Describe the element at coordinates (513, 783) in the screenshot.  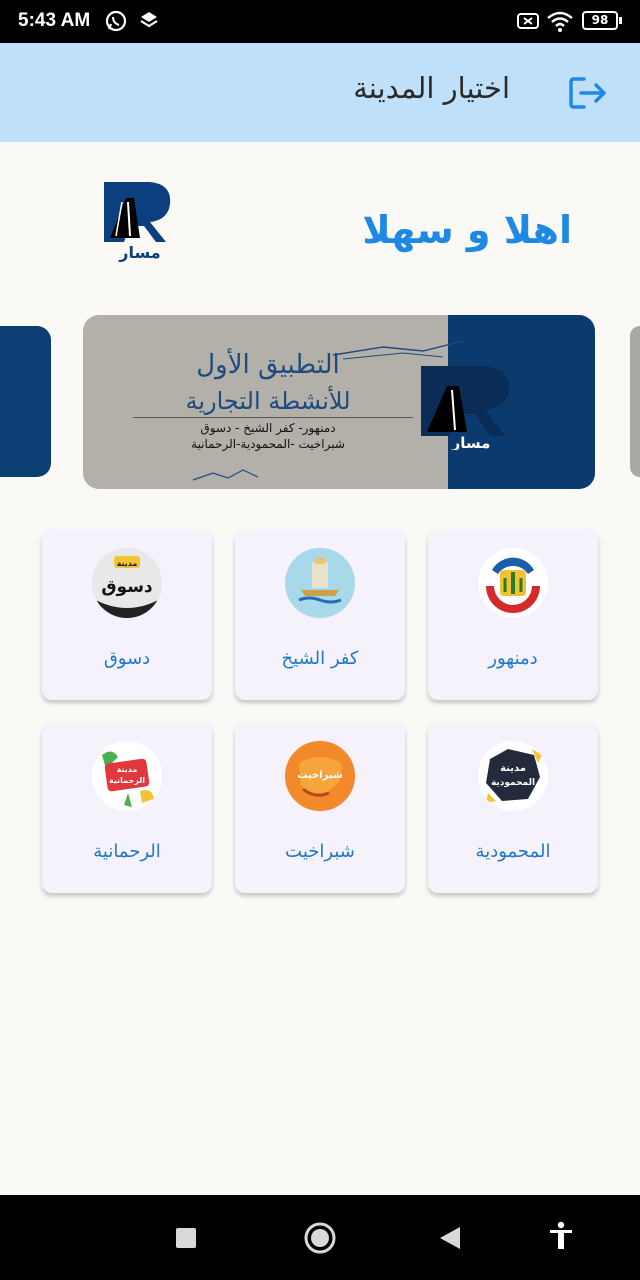
I see `mahmoudia-badge-2: المحمودية` at that location.